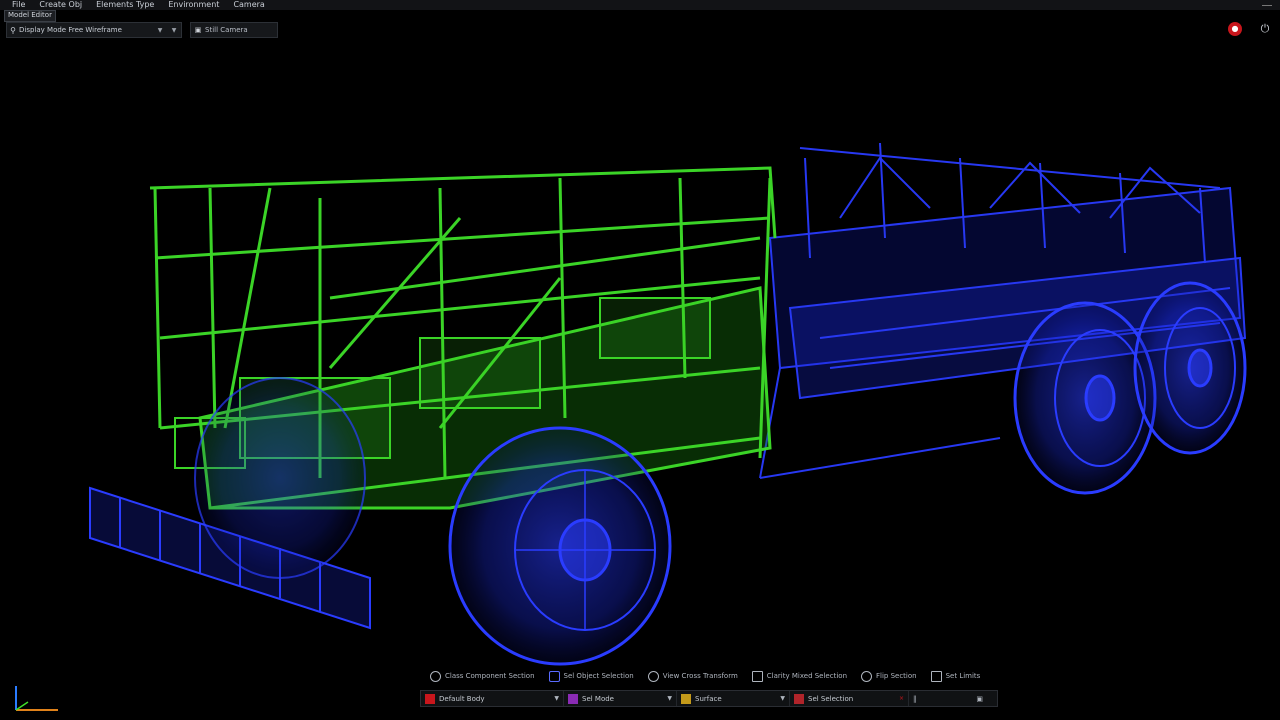 The image size is (1280, 720). I want to click on display-mode-dropdown: ⚲ Display Mode Free Wireframe ▼ ▼, so click(94, 30).